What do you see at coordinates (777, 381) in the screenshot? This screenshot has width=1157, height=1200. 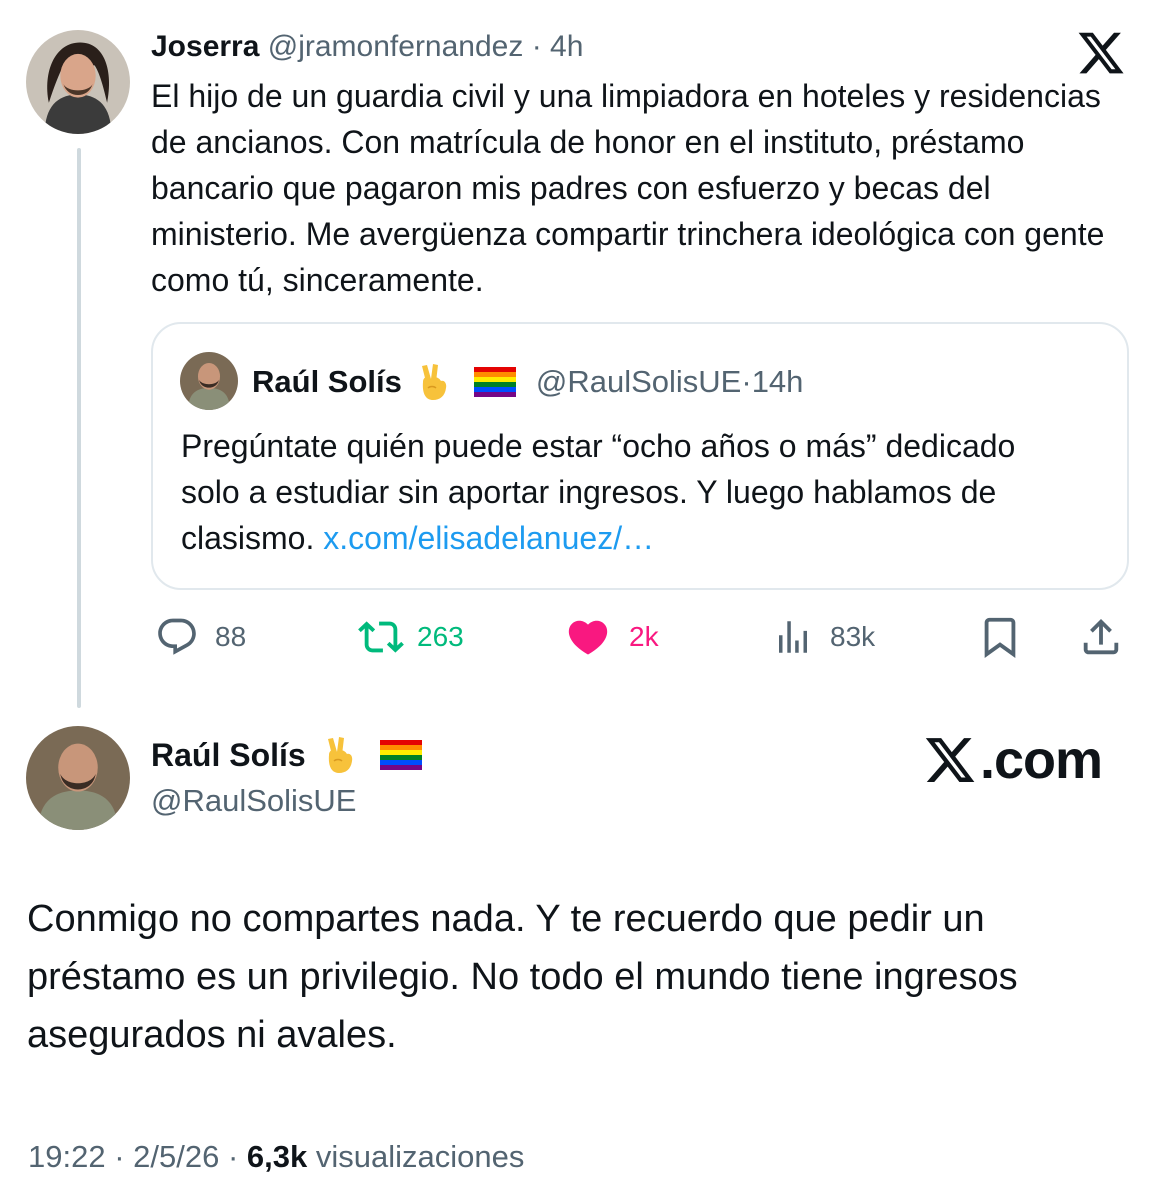 I see `quoted-time: 14h` at bounding box center [777, 381].